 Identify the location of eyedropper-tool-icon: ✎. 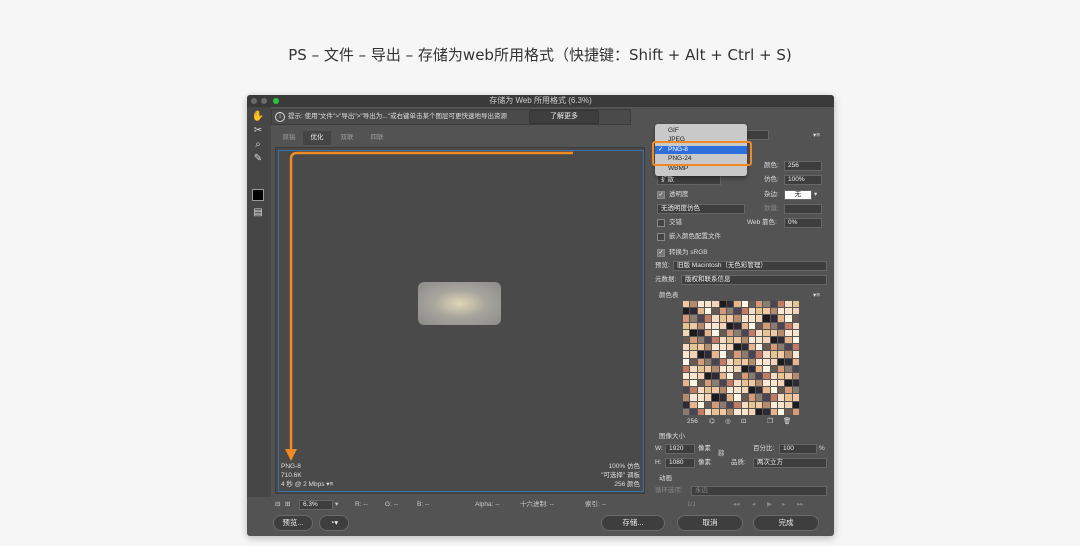
(258, 159).